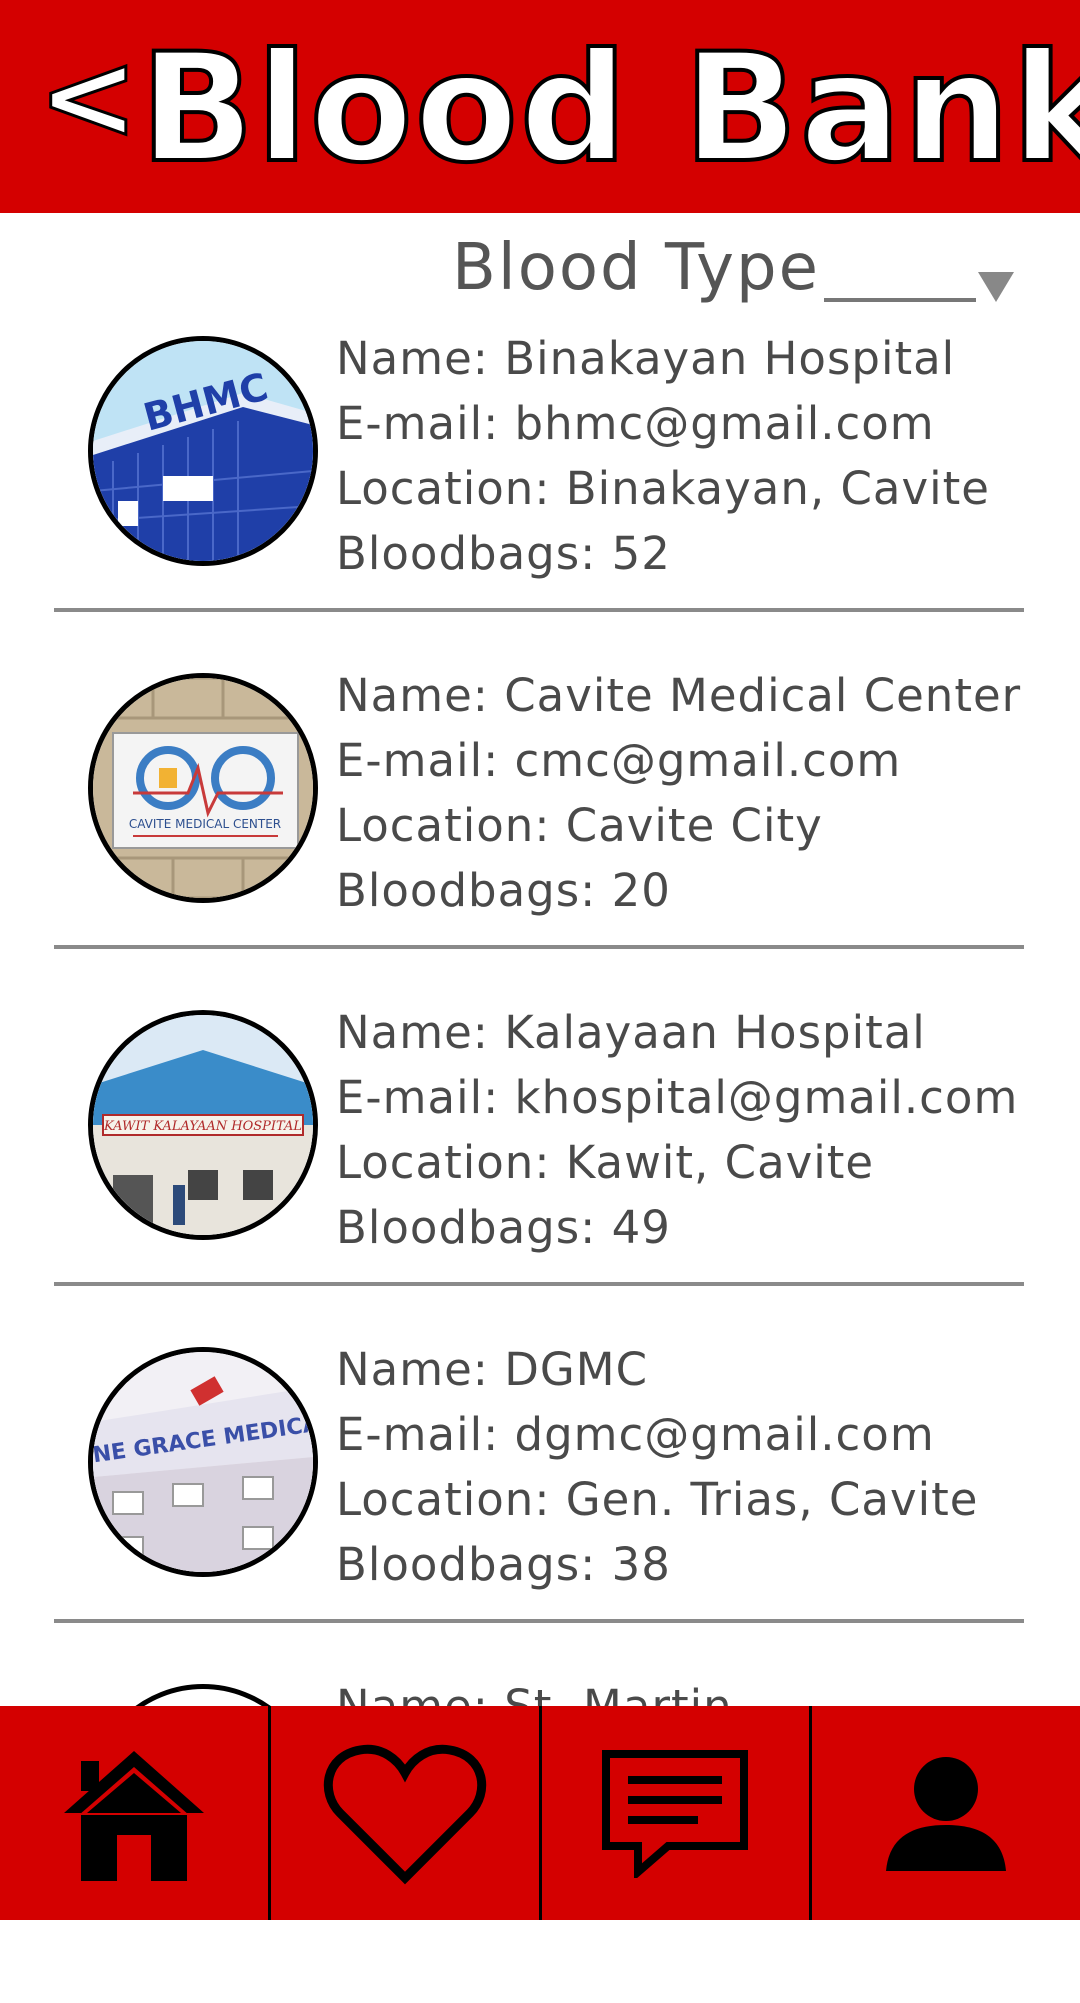 This screenshot has width=1080, height=2003. What do you see at coordinates (657, 1499) in the screenshot?
I see `hospital-location: Location: Gen. Trias, Cavite` at bounding box center [657, 1499].